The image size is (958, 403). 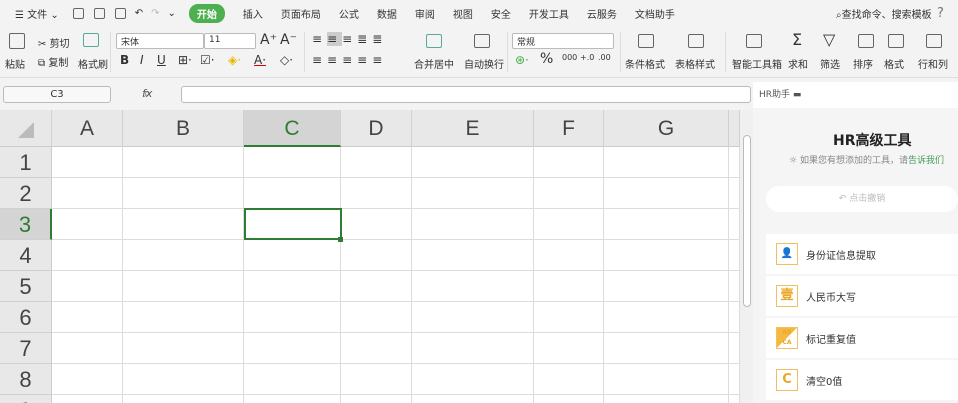 What do you see at coordinates (161, 60) in the screenshot?
I see `underline-icon: U` at bounding box center [161, 60].